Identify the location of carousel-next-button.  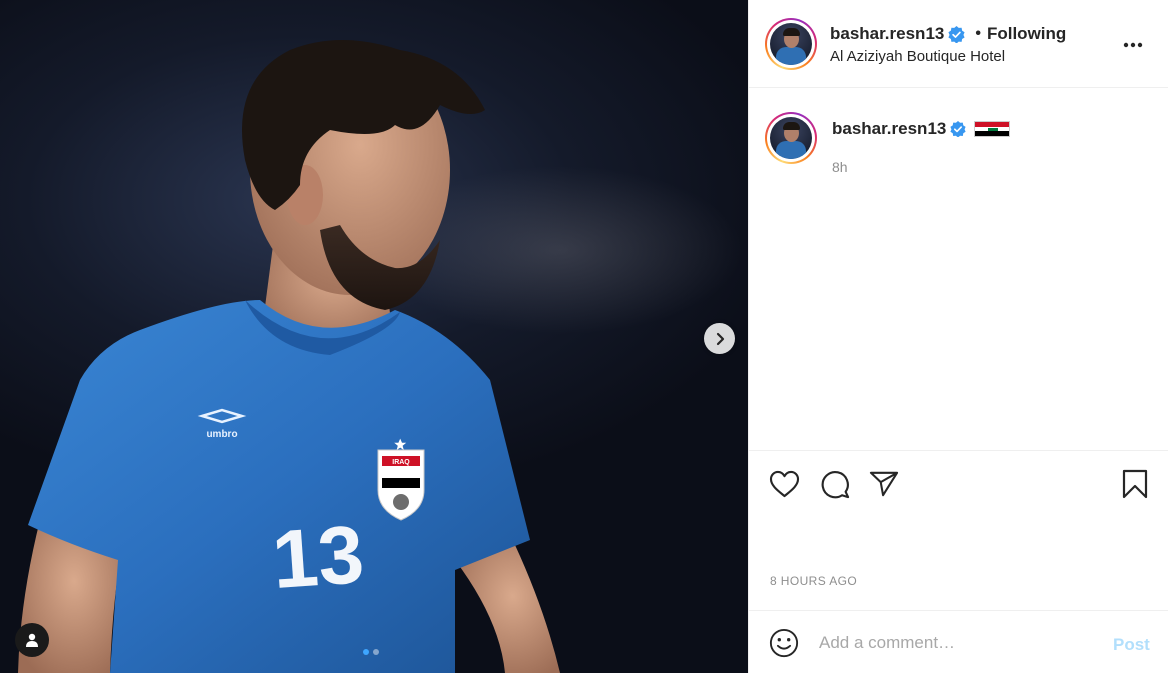
(719, 338).